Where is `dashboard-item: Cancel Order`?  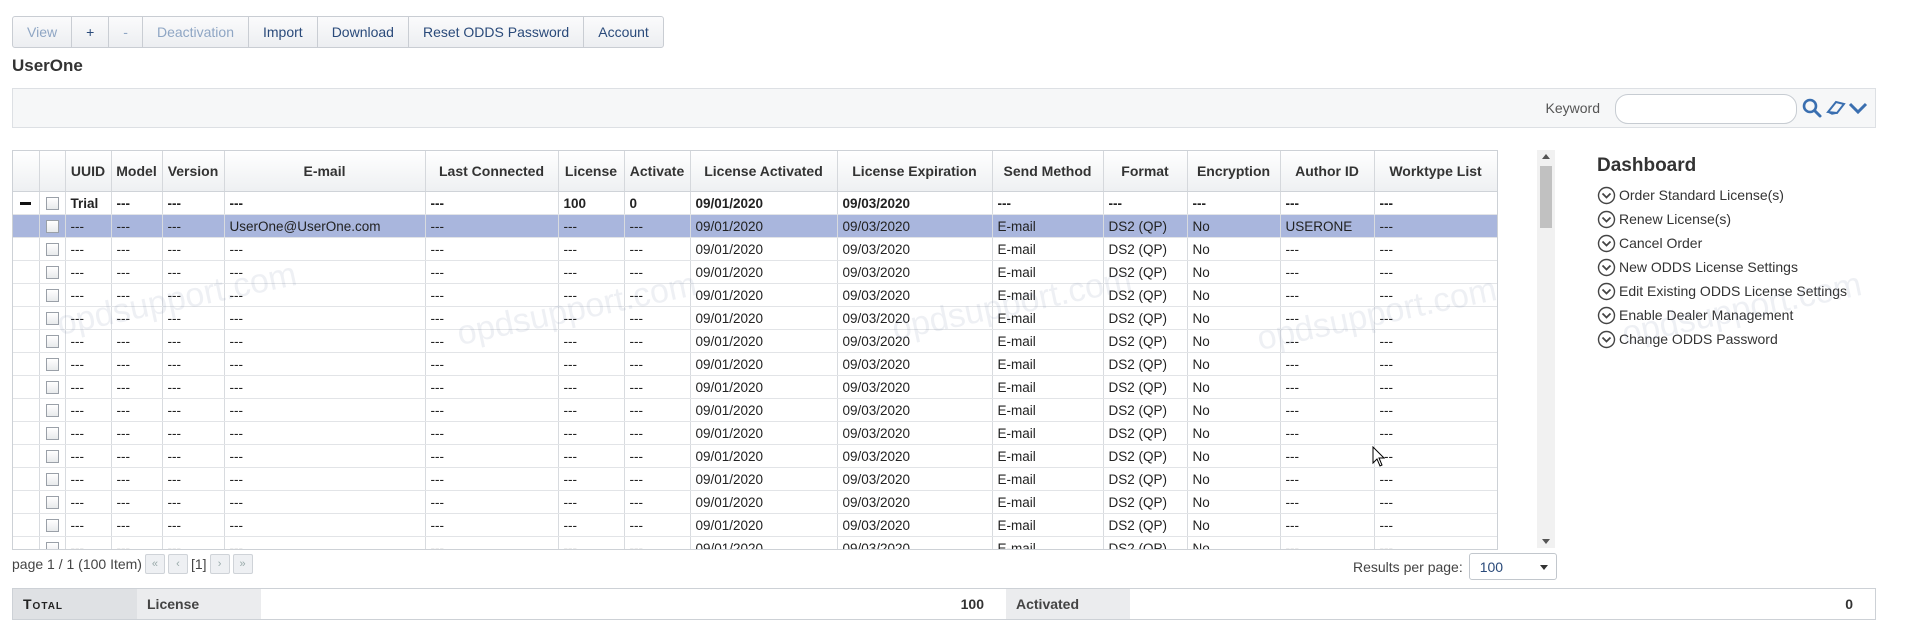
dashboard-item: Cancel Order is located at coordinates (1747, 243).